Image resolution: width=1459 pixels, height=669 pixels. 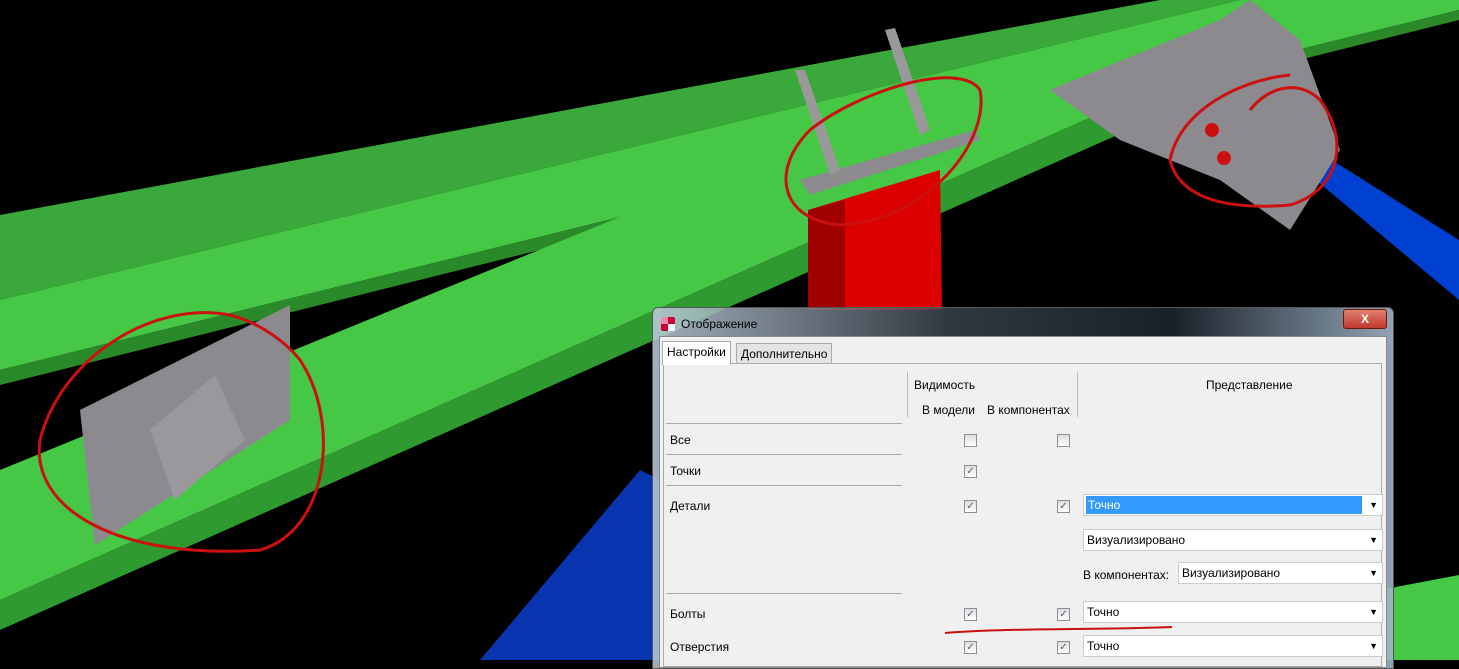 I want to click on visibility-header: Видимость, so click(x=945, y=385).